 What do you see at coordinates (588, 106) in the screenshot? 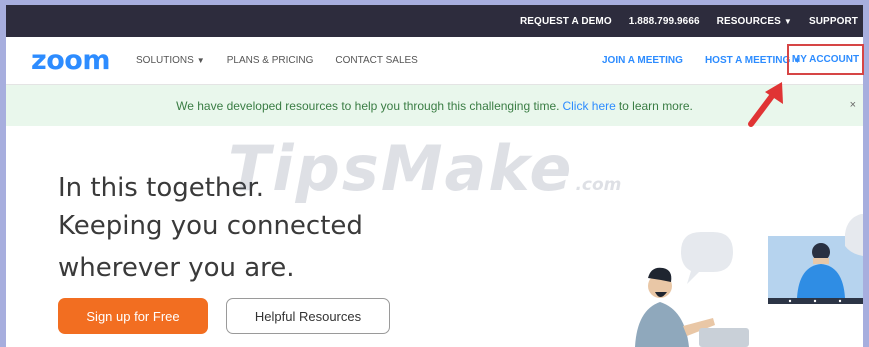
I see `banner-link: Click here` at bounding box center [588, 106].